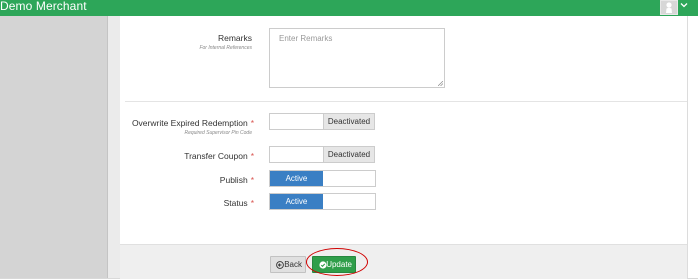  What do you see at coordinates (114, 147) in the screenshot?
I see `content-frame` at bounding box center [114, 147].